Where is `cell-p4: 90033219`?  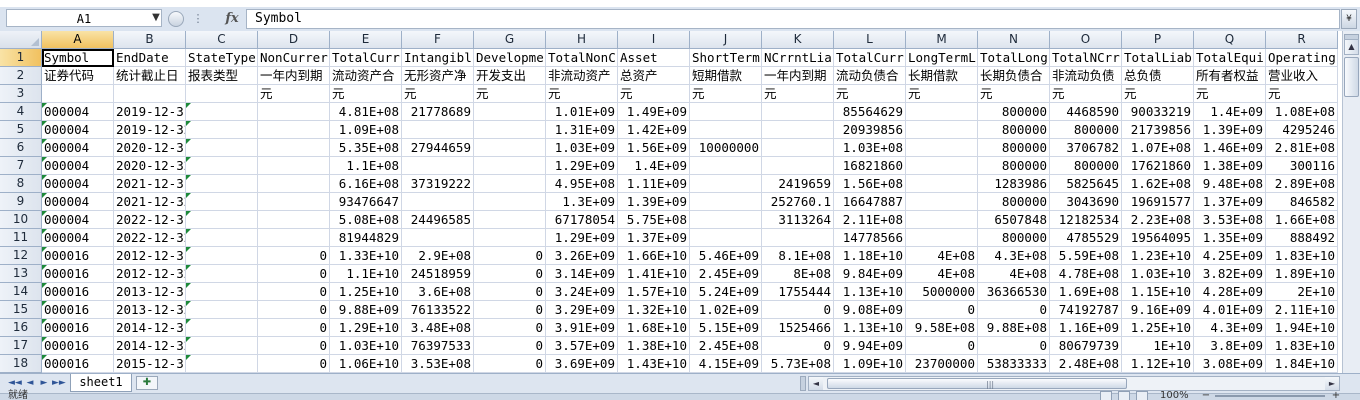 cell-p4: 90033219 is located at coordinates (1158, 112).